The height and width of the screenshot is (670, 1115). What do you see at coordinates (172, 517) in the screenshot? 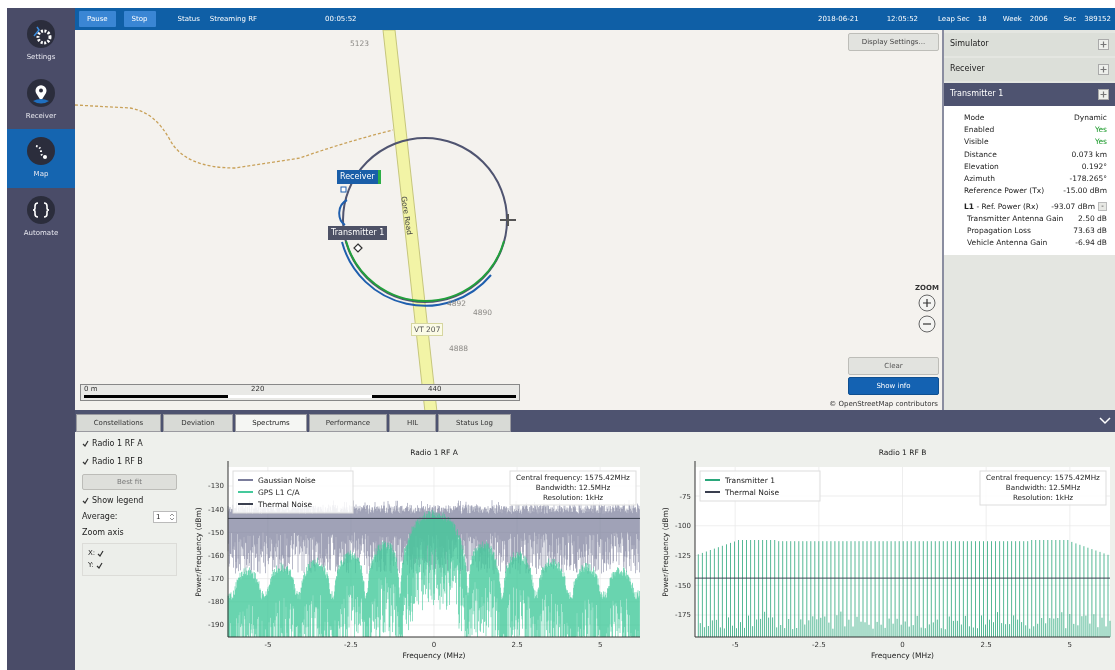
I see `spin-arrows-icon` at bounding box center [172, 517].